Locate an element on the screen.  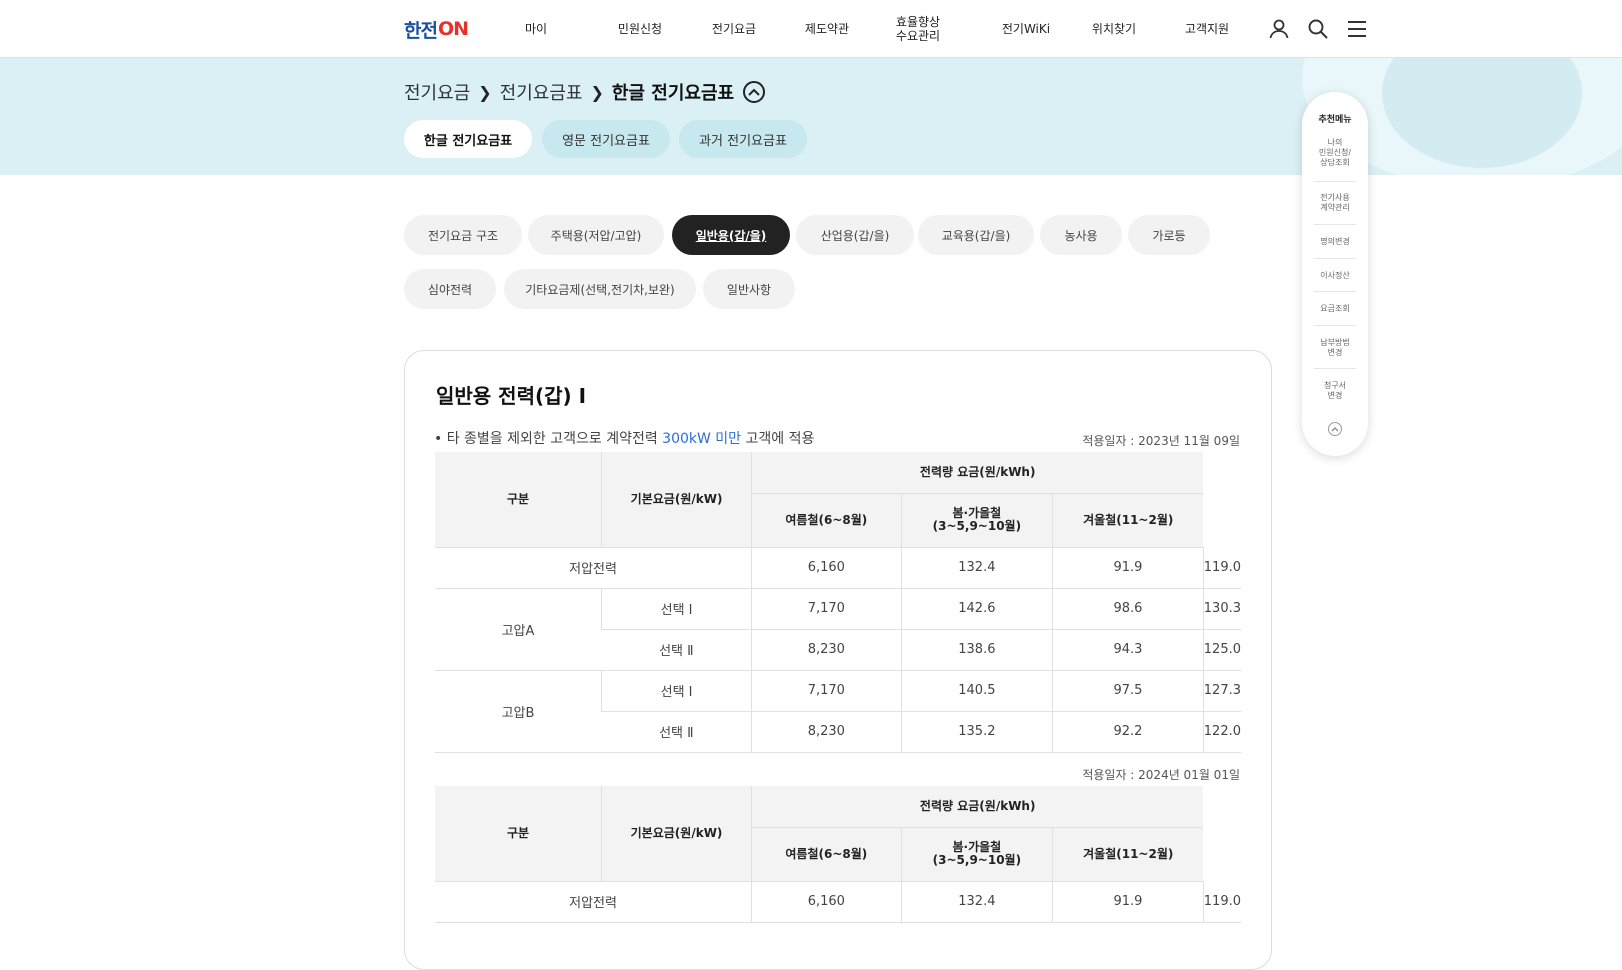
category-tab-streetlight: 가로등 is located at coordinates (1169, 235).